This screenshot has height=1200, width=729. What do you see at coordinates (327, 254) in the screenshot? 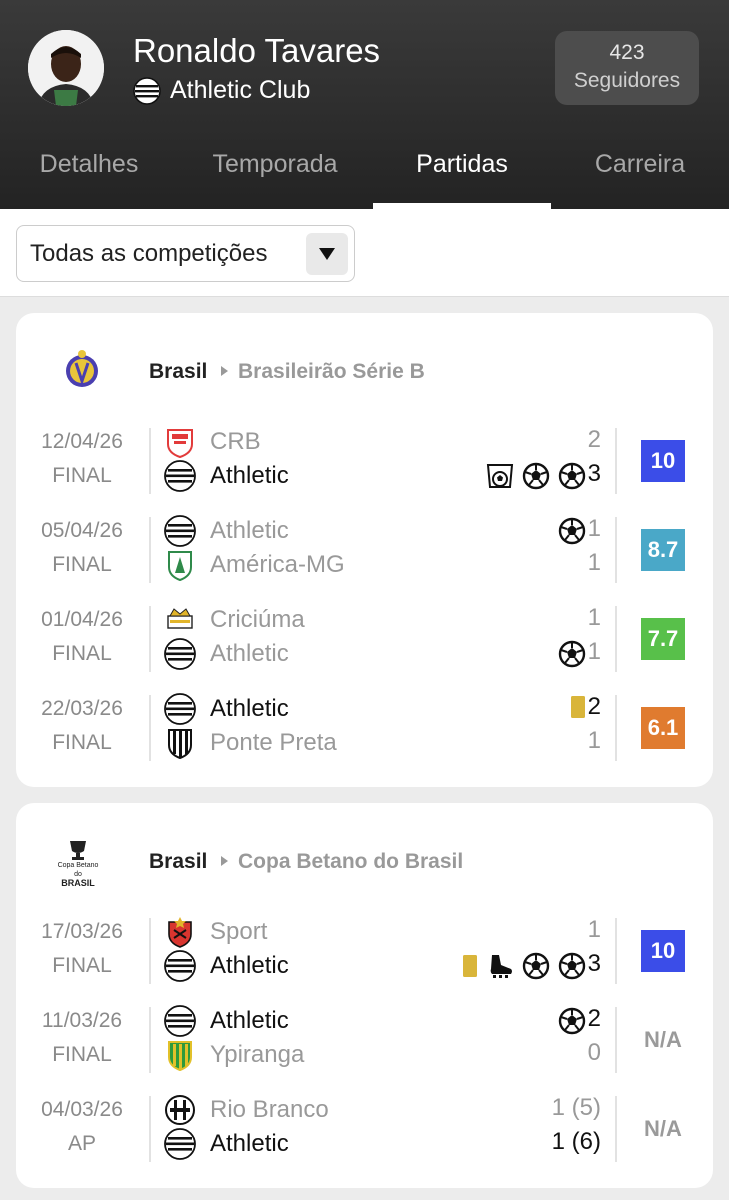
I see `dropdown-arrow-icon` at bounding box center [327, 254].